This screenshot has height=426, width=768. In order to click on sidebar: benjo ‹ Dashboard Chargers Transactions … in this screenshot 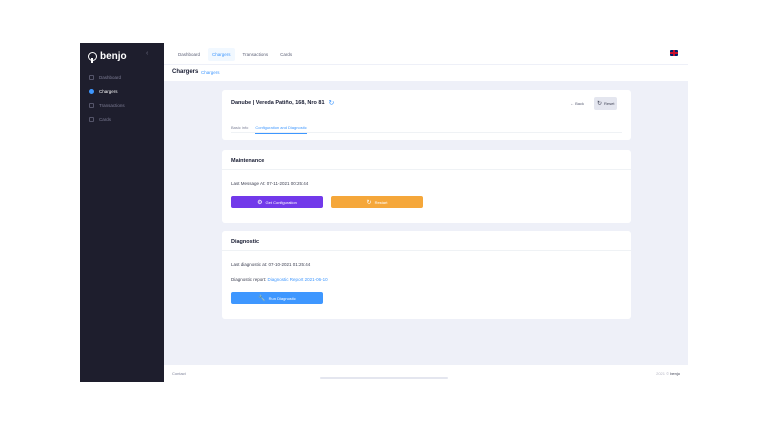, I will do `click(122, 212)`.